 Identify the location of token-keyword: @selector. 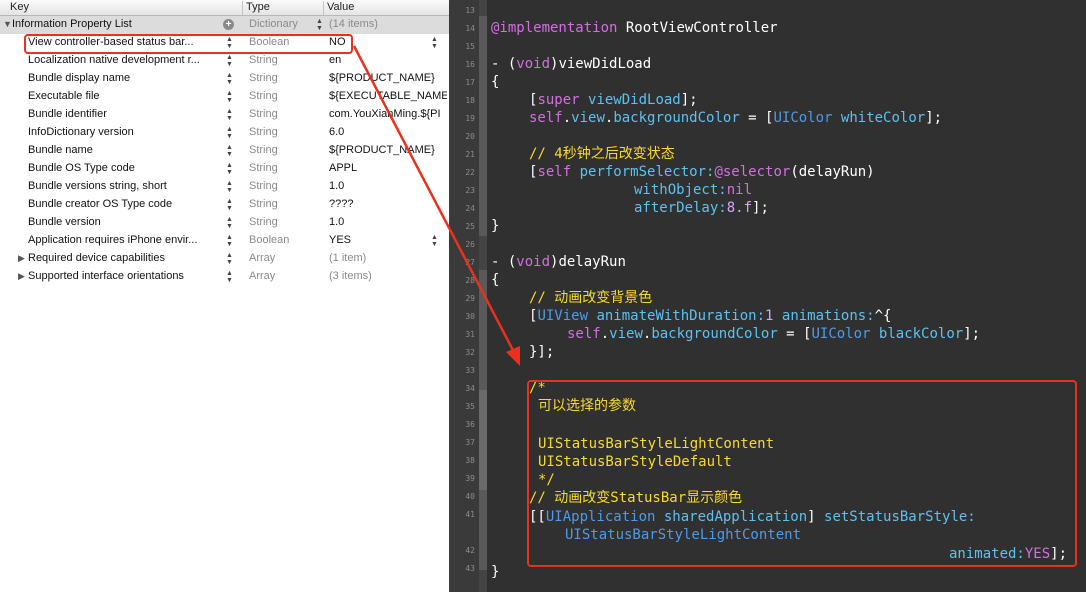
(752, 172).